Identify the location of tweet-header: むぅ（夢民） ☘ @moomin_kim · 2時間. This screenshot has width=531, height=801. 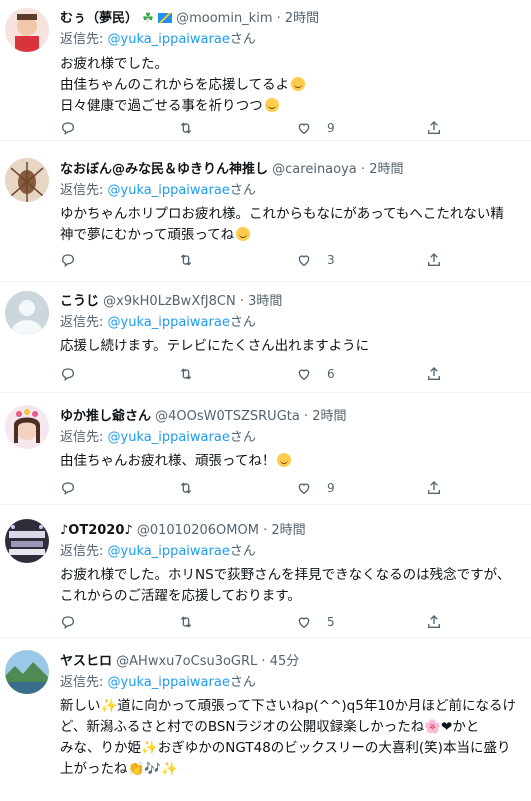
(189, 18).